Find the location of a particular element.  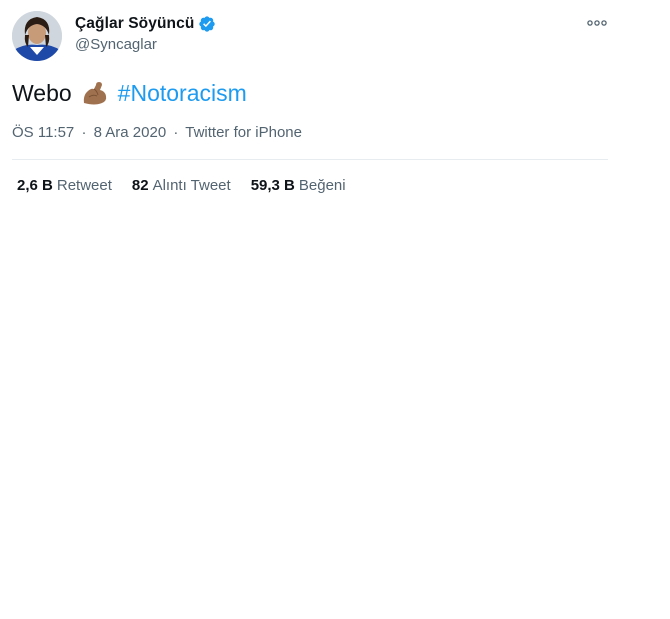

verified-badge-icon is located at coordinates (207, 24).